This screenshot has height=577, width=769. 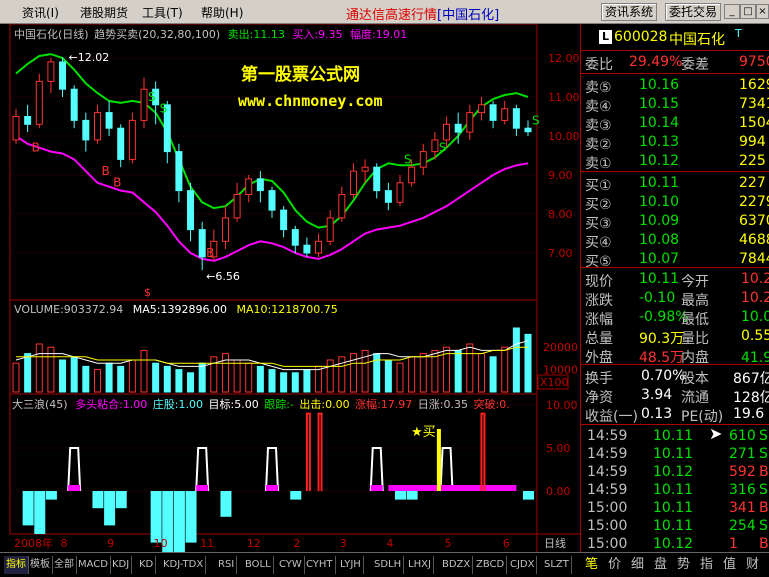 I want to click on indicator-l7: 日涨:0.35, so click(x=443, y=404).